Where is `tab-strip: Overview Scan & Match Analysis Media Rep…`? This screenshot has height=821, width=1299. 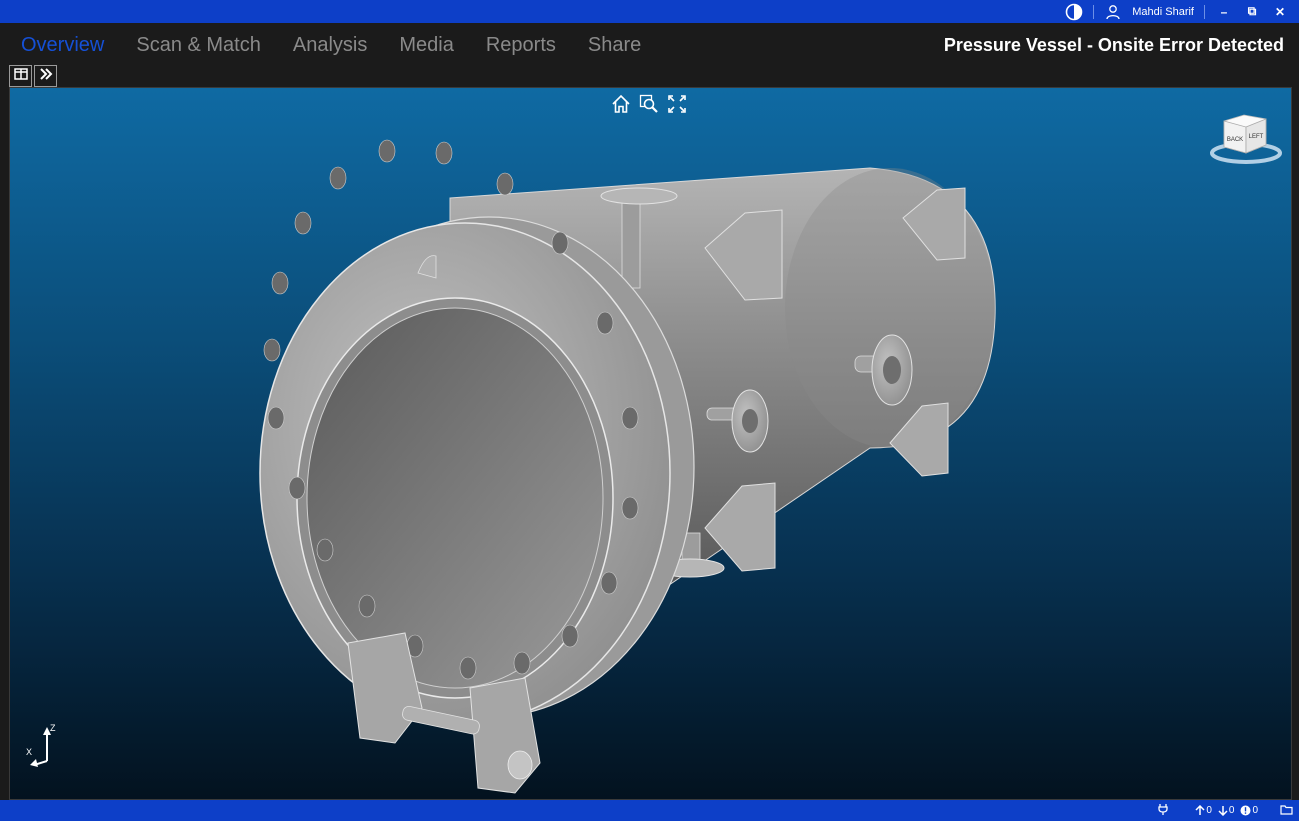
tab-strip: Overview Scan & Match Analysis Media Rep… is located at coordinates (331, 45).